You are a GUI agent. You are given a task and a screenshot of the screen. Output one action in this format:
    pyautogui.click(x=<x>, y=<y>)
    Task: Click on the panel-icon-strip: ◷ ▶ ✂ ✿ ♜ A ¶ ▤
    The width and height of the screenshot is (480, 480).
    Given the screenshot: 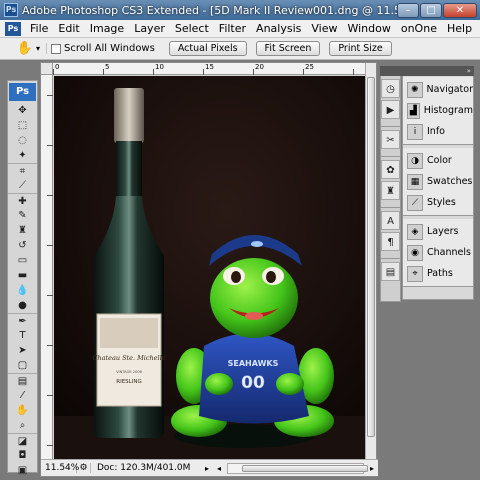 What is the action you would take?
    pyautogui.click(x=390, y=184)
    